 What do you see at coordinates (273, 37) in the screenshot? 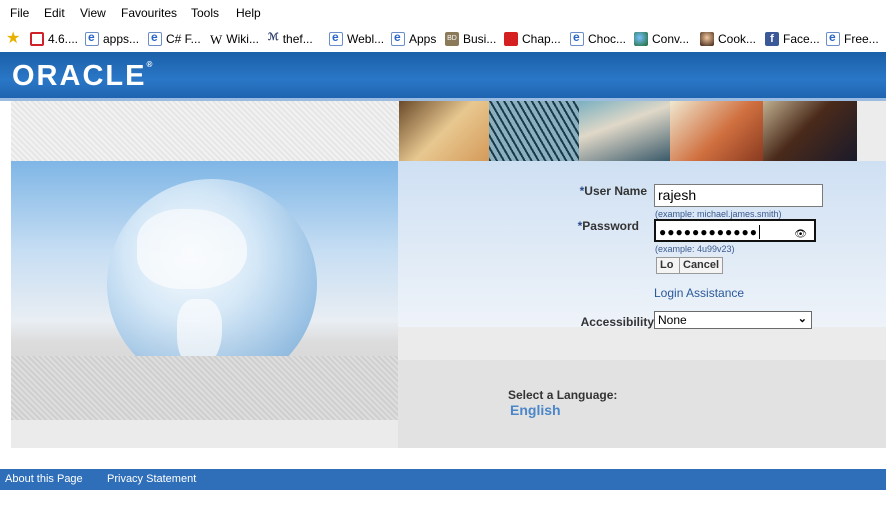
I see `thefreedictionary-icon: ℳ` at bounding box center [273, 37].